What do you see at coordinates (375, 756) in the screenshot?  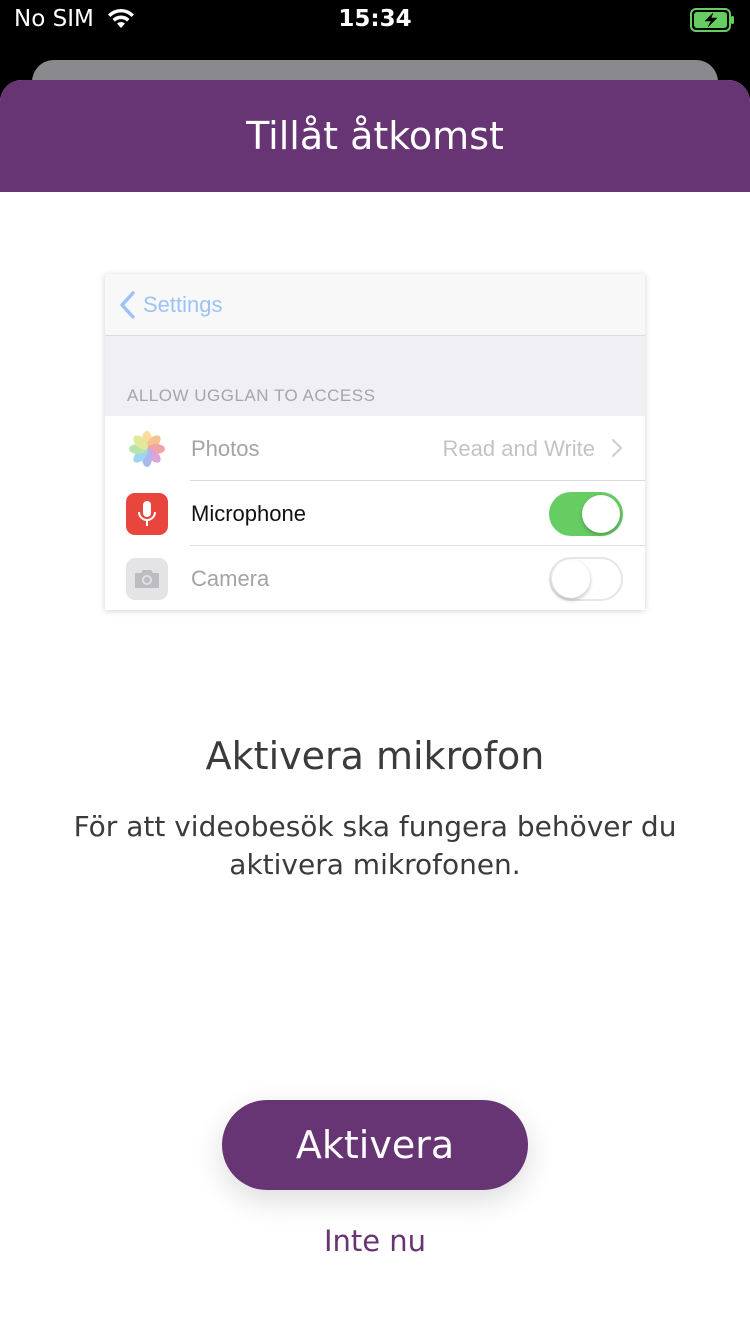 I see `permission-heading: Aktivera mikrofon` at bounding box center [375, 756].